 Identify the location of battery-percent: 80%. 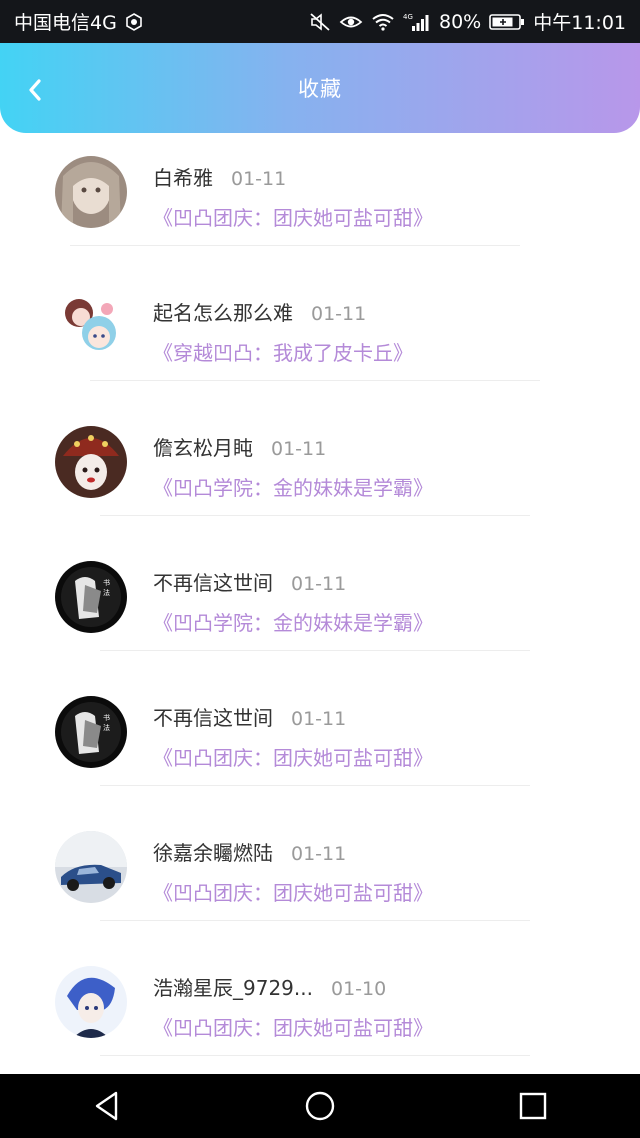
(460, 21).